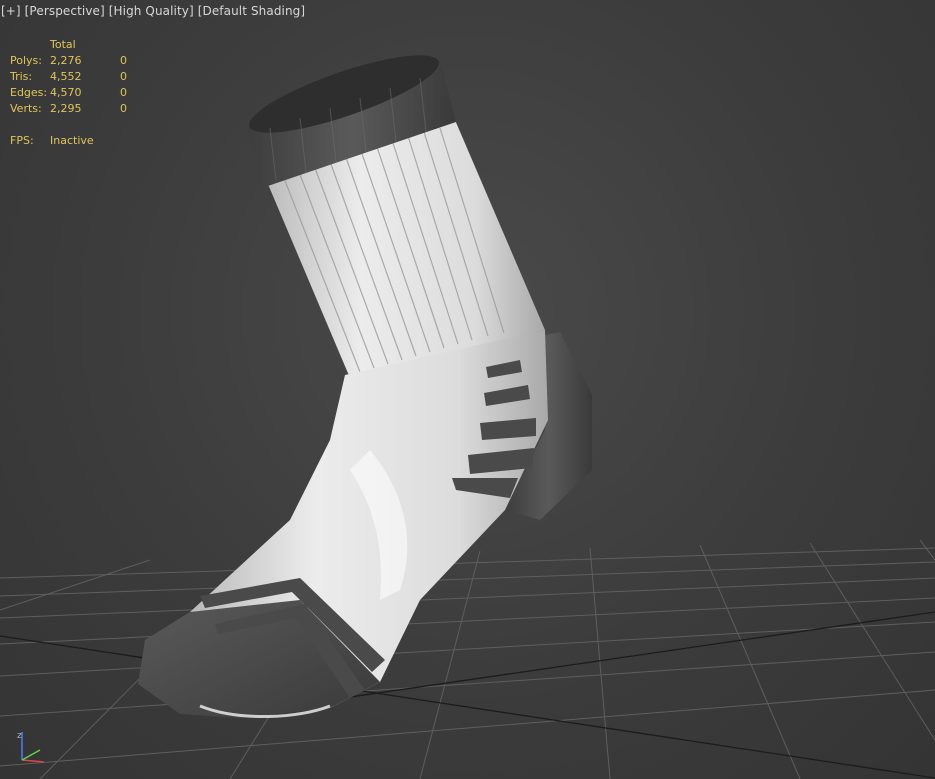 Image resolution: width=935 pixels, height=779 pixels. What do you see at coordinates (66, 108) in the screenshot?
I see `stats-total: 2,295` at bounding box center [66, 108].